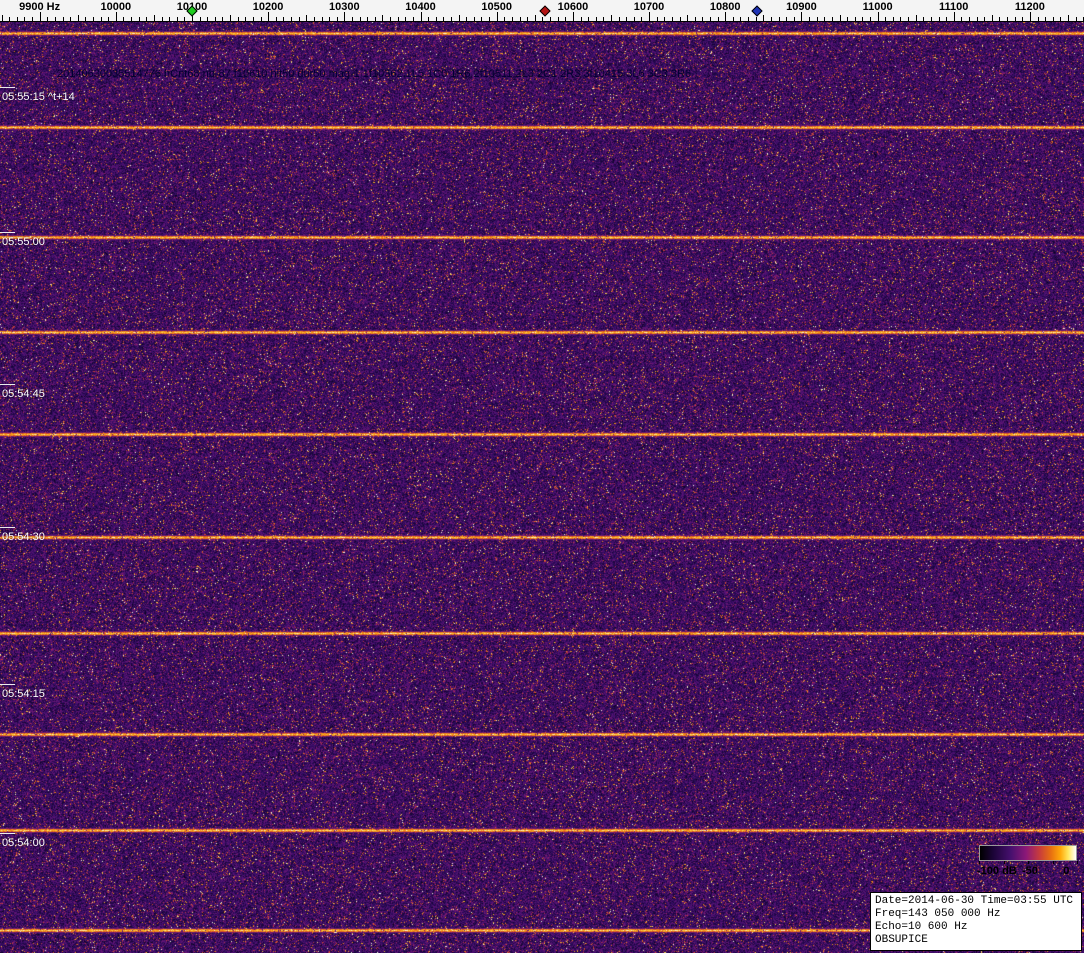 The width and height of the screenshot is (1084, 953). I want to click on time-label-text: 05:54:15, so click(23, 694).